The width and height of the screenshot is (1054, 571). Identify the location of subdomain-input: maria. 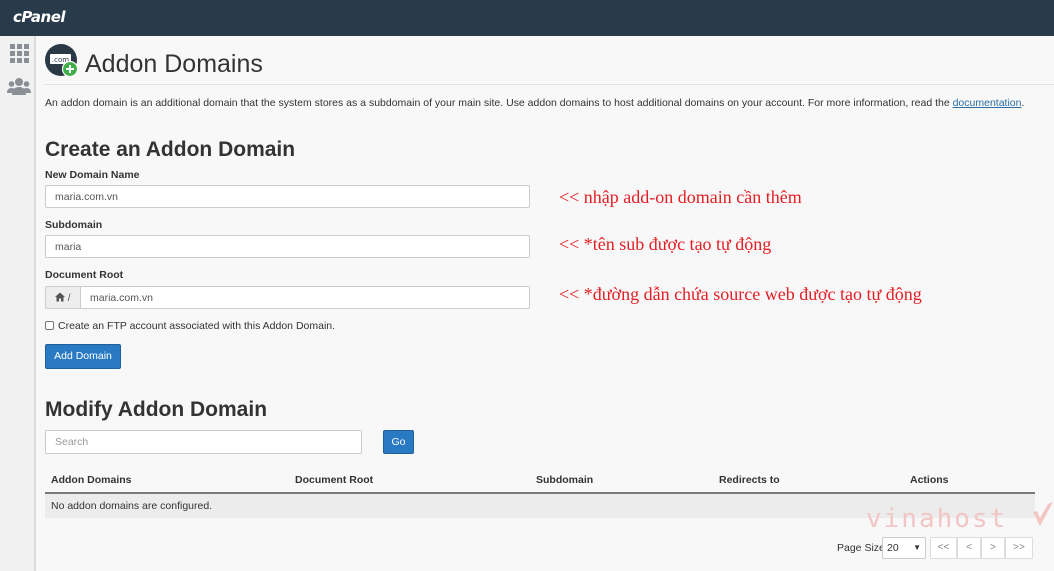
(287, 246).